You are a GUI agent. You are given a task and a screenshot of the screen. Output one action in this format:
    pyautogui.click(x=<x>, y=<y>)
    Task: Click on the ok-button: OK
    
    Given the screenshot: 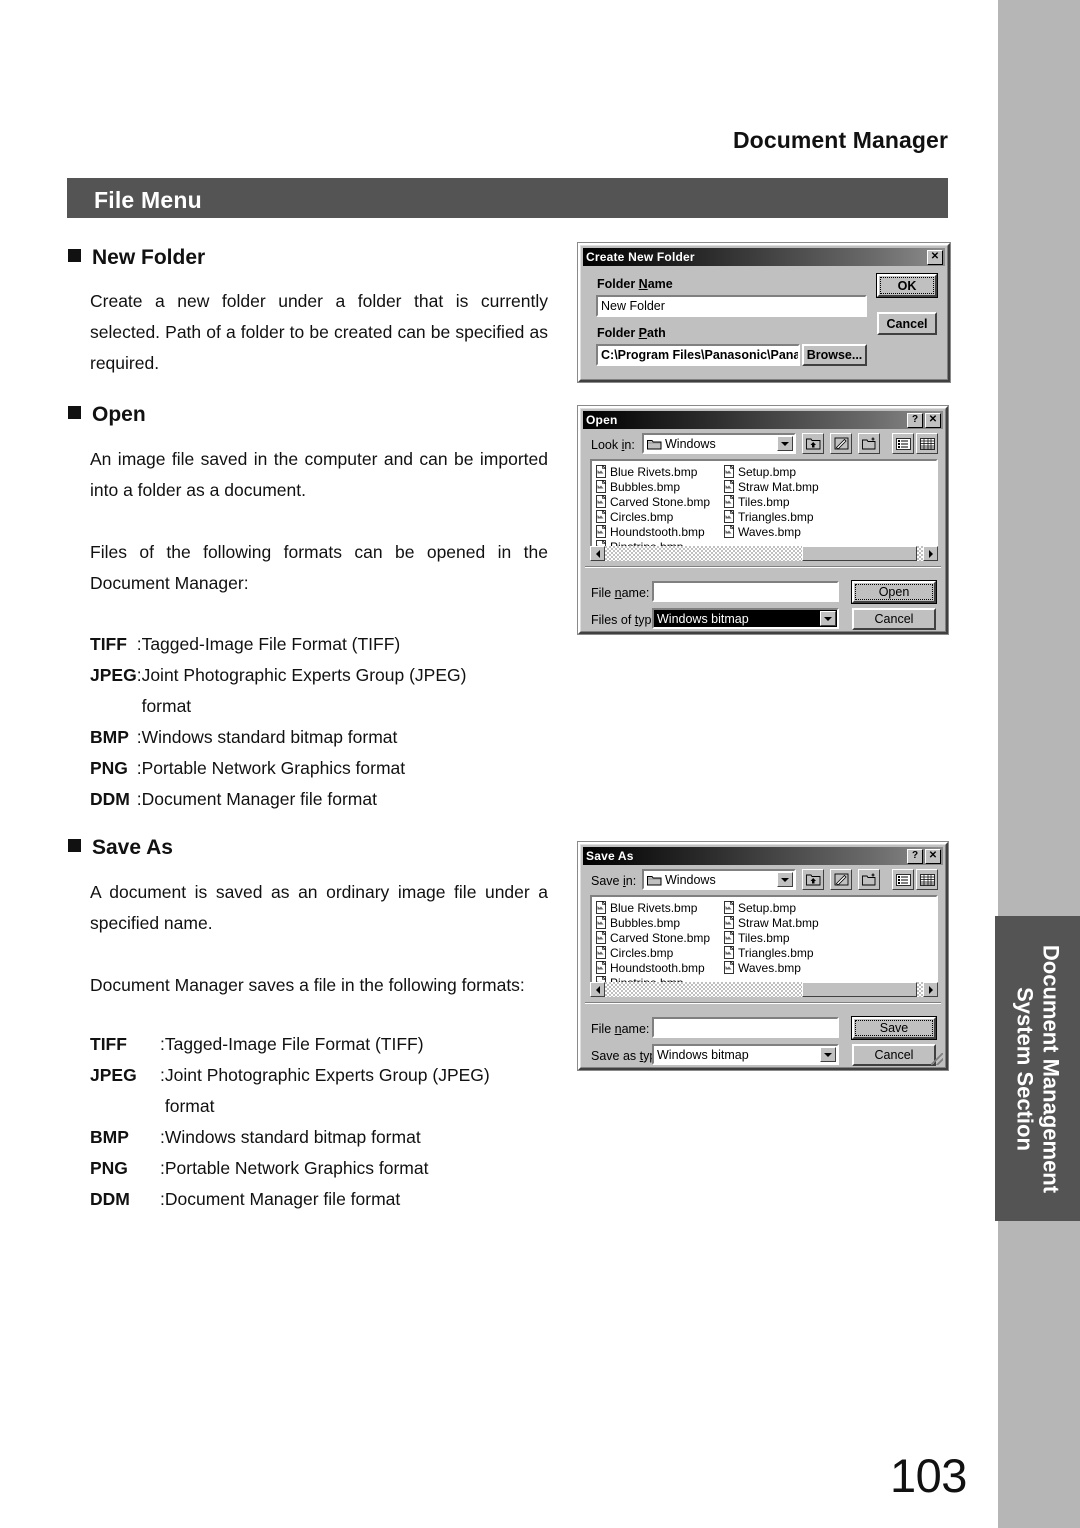 What is the action you would take?
    pyautogui.click(x=907, y=285)
    